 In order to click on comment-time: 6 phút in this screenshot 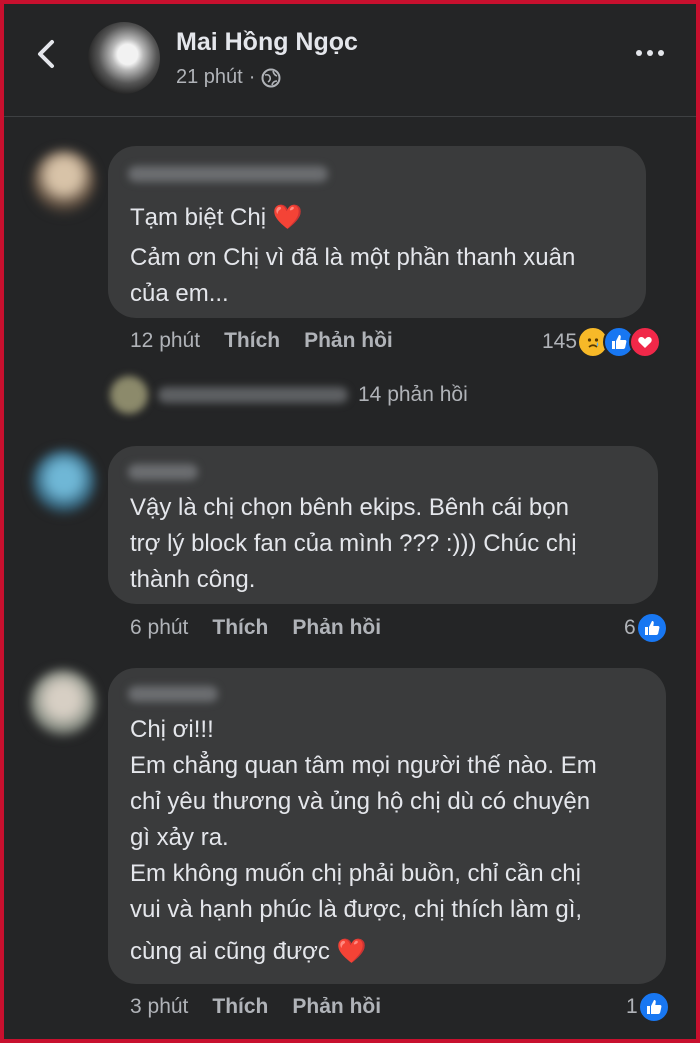, I will do `click(159, 627)`.